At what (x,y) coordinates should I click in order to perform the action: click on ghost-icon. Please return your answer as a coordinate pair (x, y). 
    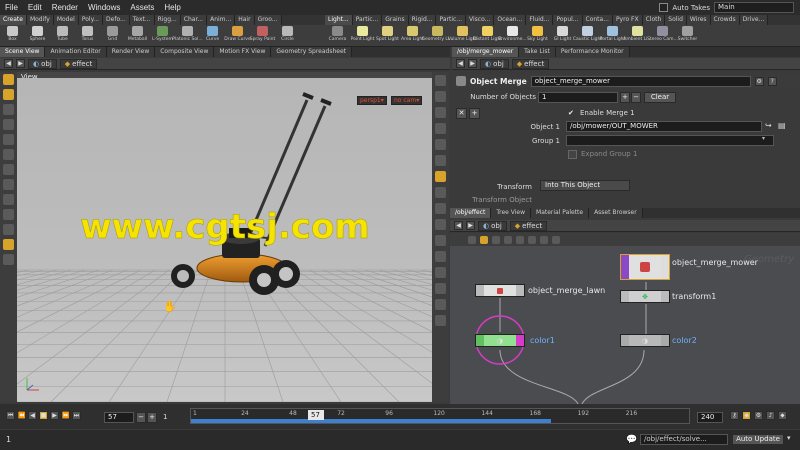
    Looking at the image, I should click on (440, 128).